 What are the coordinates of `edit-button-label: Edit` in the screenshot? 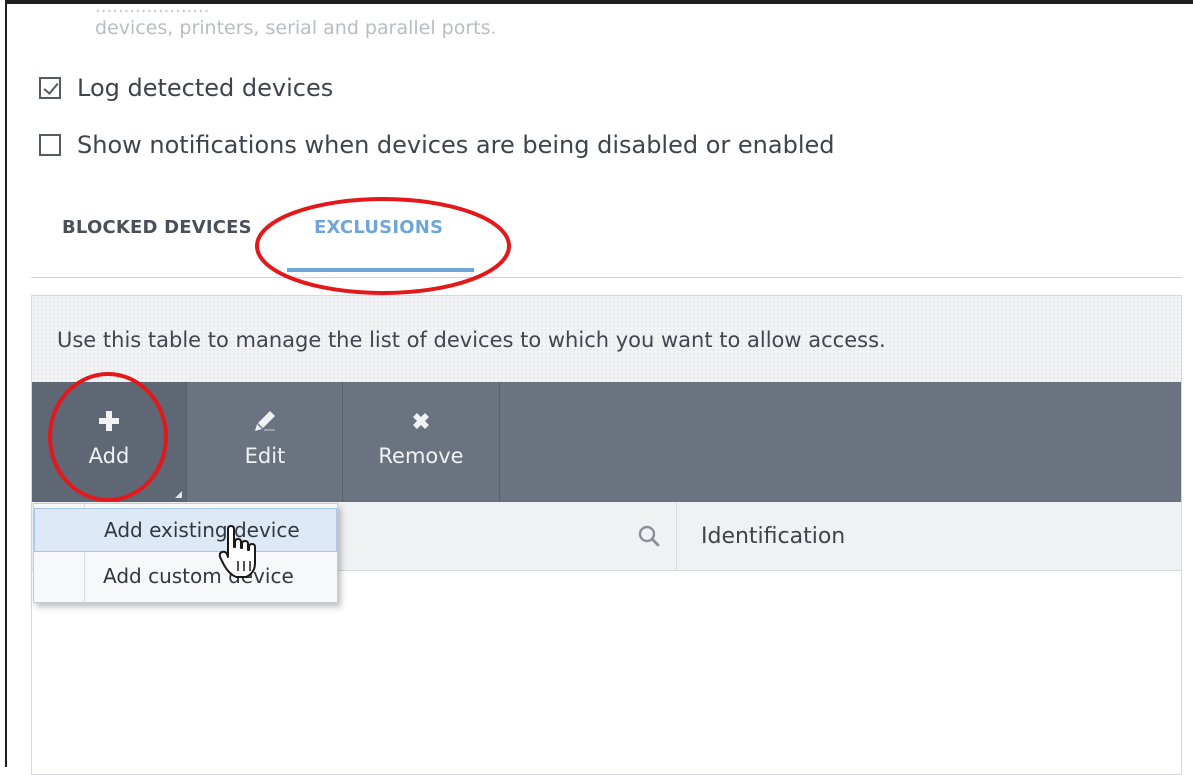 It's located at (265, 456).